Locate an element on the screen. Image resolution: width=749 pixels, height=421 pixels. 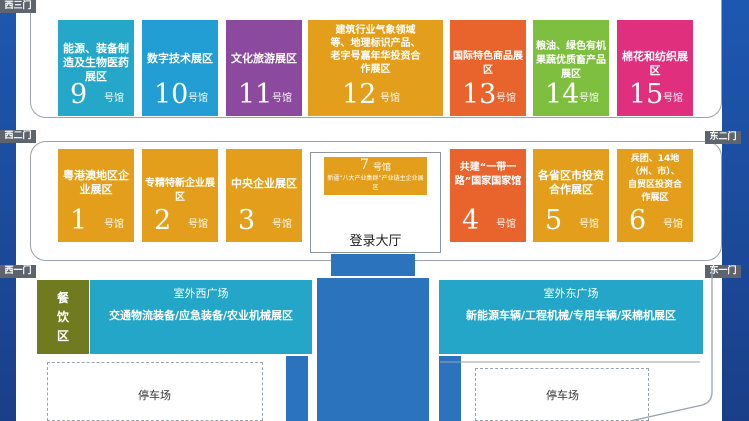
hall-7-number: 7 is located at coordinates (364, 165).